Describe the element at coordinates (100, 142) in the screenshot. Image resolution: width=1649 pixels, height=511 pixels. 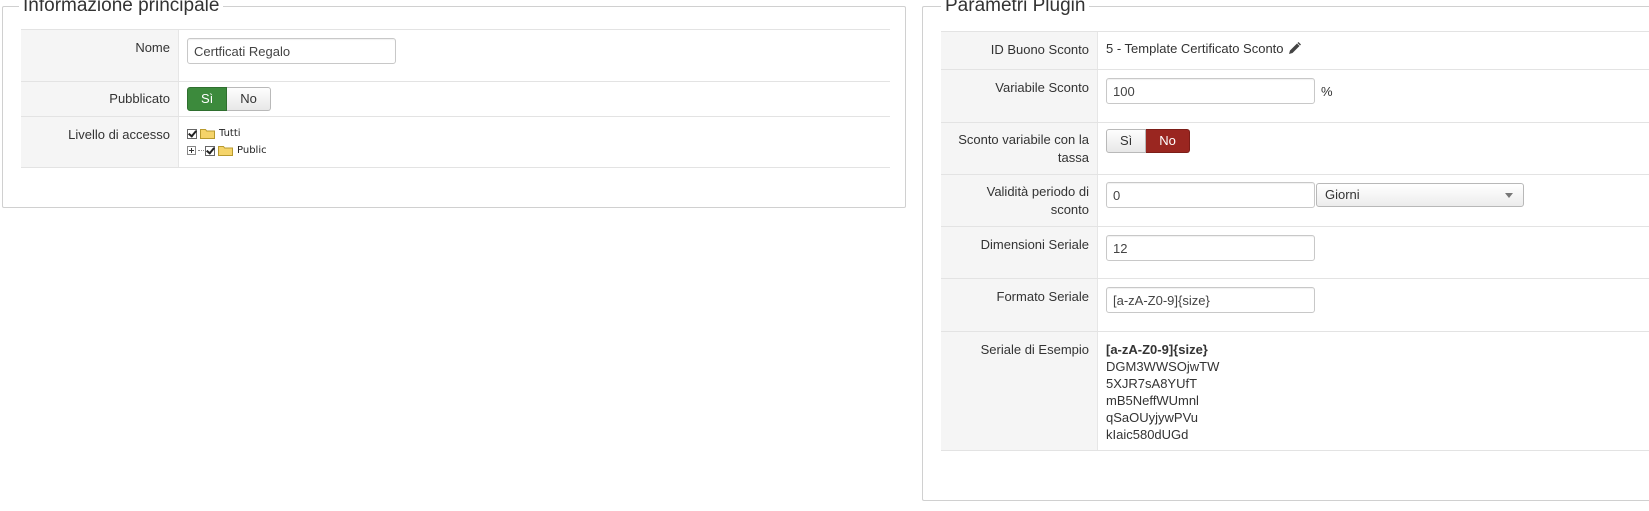
I see `accesso-label: Livello di accesso` at that location.